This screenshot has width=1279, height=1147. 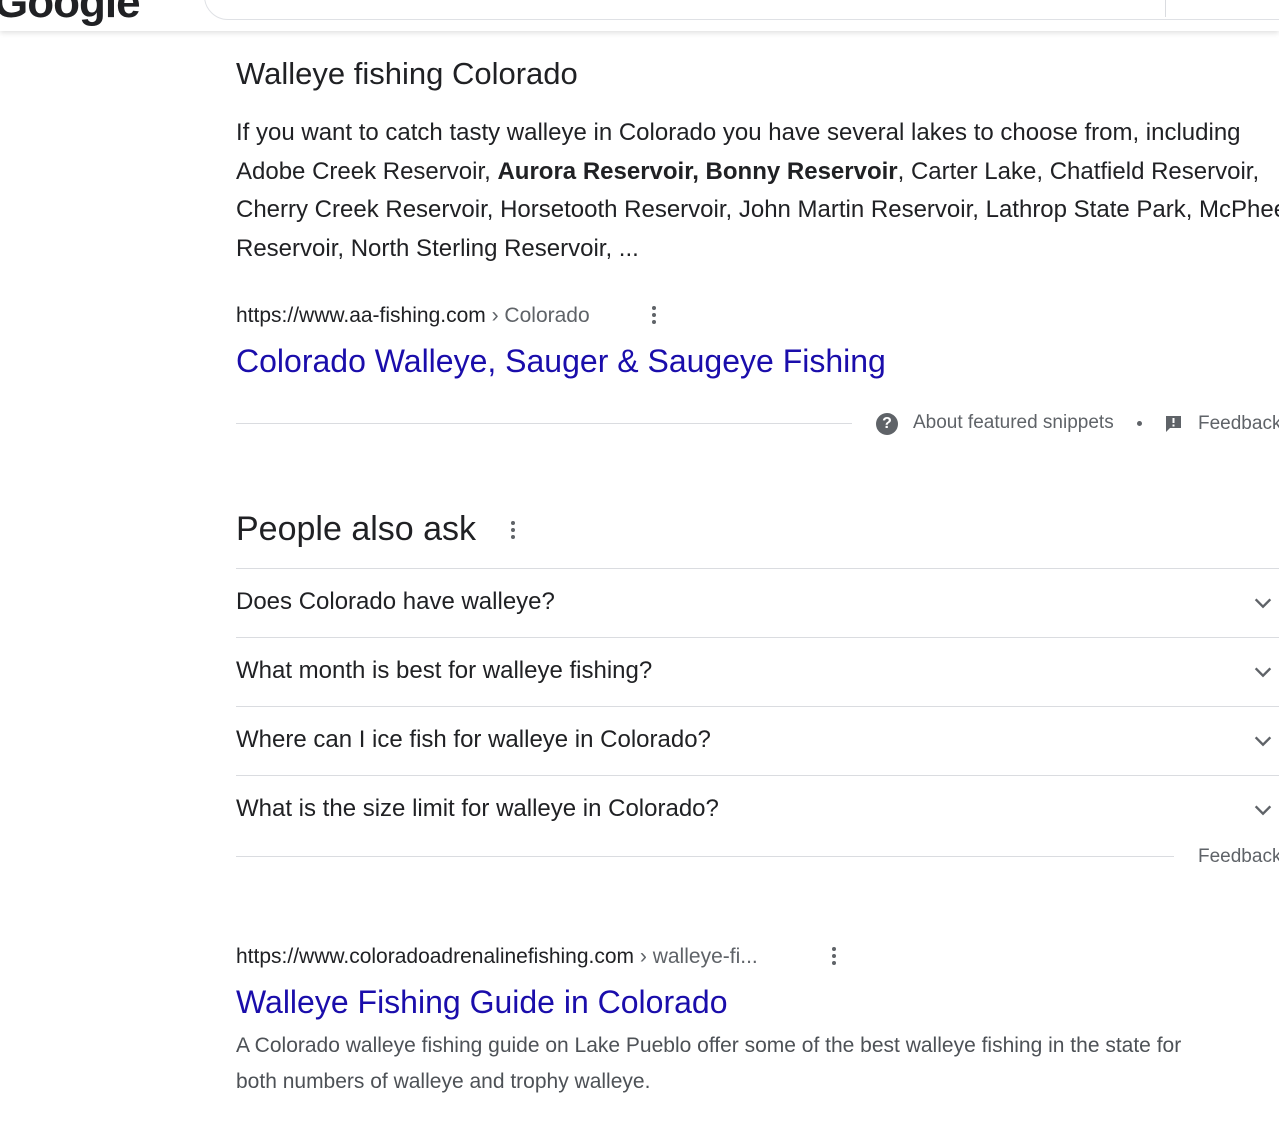 What do you see at coordinates (1013, 423) in the screenshot?
I see `about-featured-snippets-link: About featured snippets` at bounding box center [1013, 423].